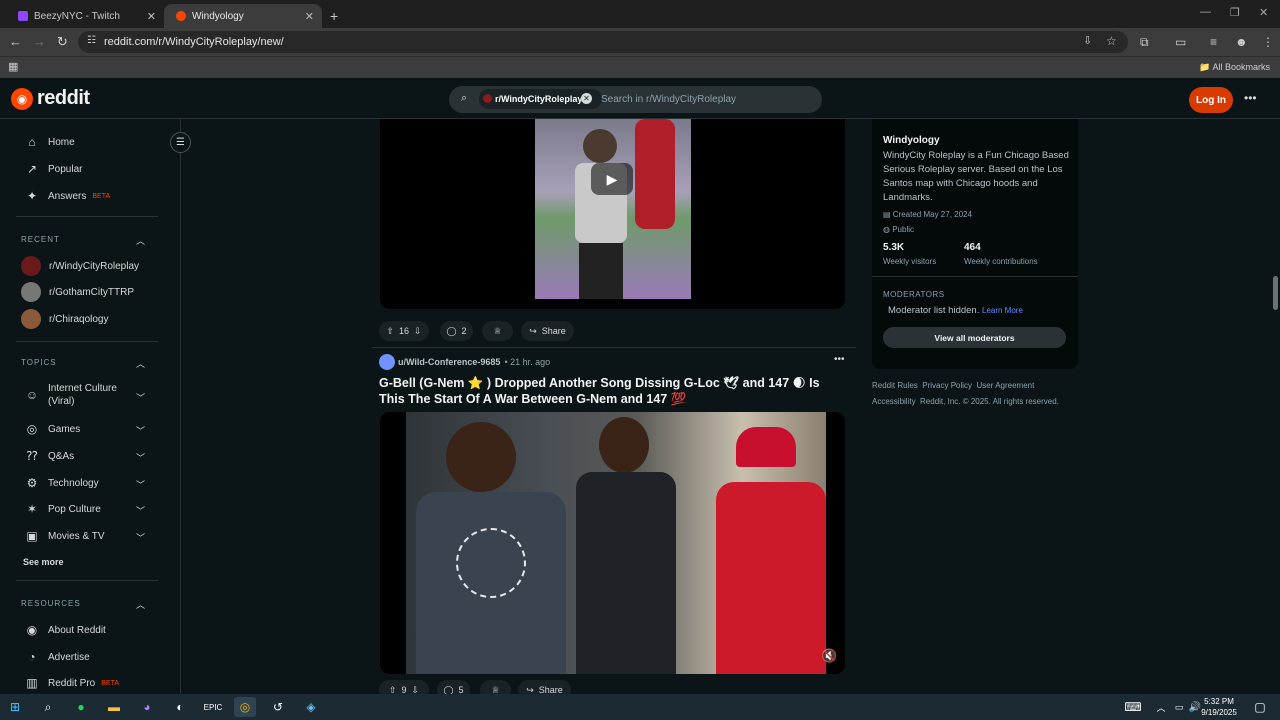  Describe the element at coordinates (1234, 67) in the screenshot. I see `all-bookmarks: 📁 All Bookmarks` at that location.